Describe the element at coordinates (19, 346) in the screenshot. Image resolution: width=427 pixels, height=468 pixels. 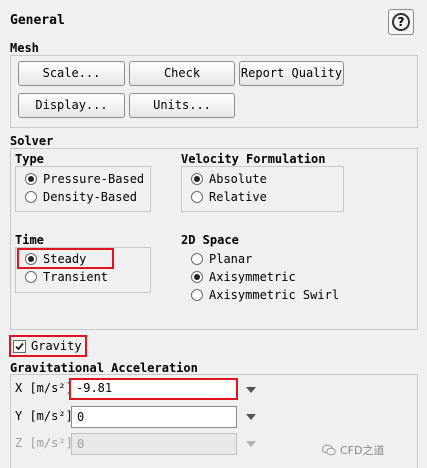
I see `checkbox-checked-icon` at that location.